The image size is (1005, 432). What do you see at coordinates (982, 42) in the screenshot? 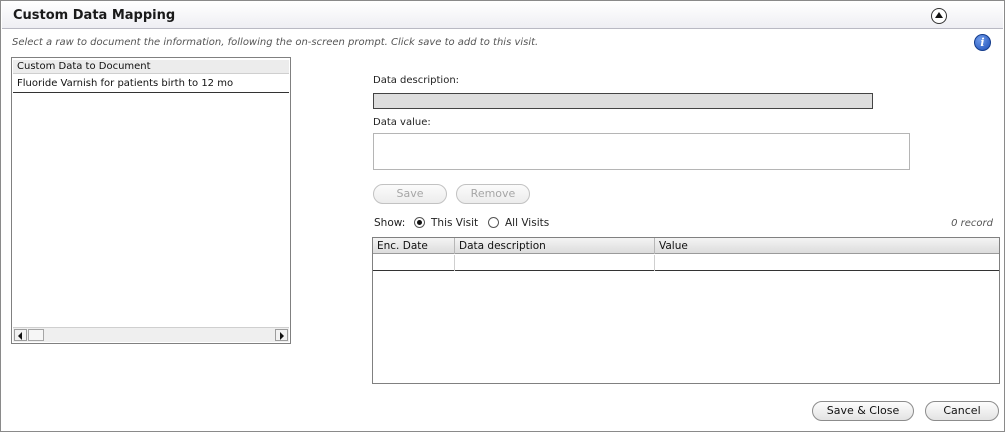
I see `info-icon: i` at bounding box center [982, 42].